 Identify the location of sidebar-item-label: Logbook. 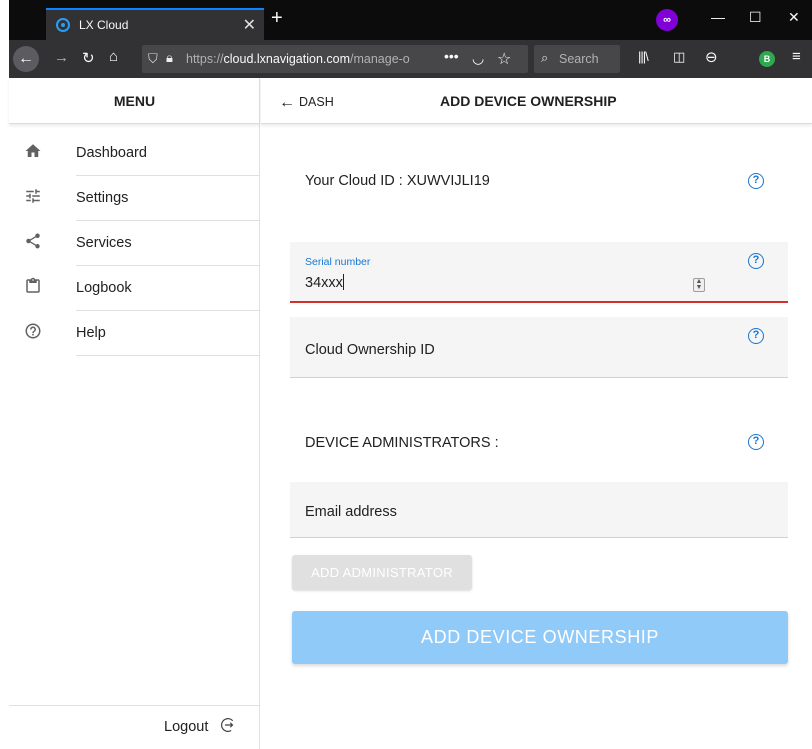
(168, 288).